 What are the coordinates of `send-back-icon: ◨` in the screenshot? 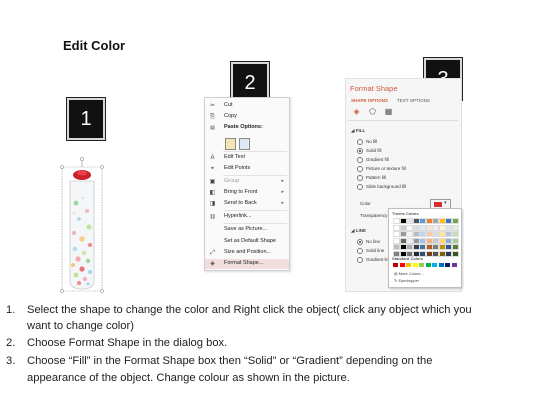 It's located at (212, 204).